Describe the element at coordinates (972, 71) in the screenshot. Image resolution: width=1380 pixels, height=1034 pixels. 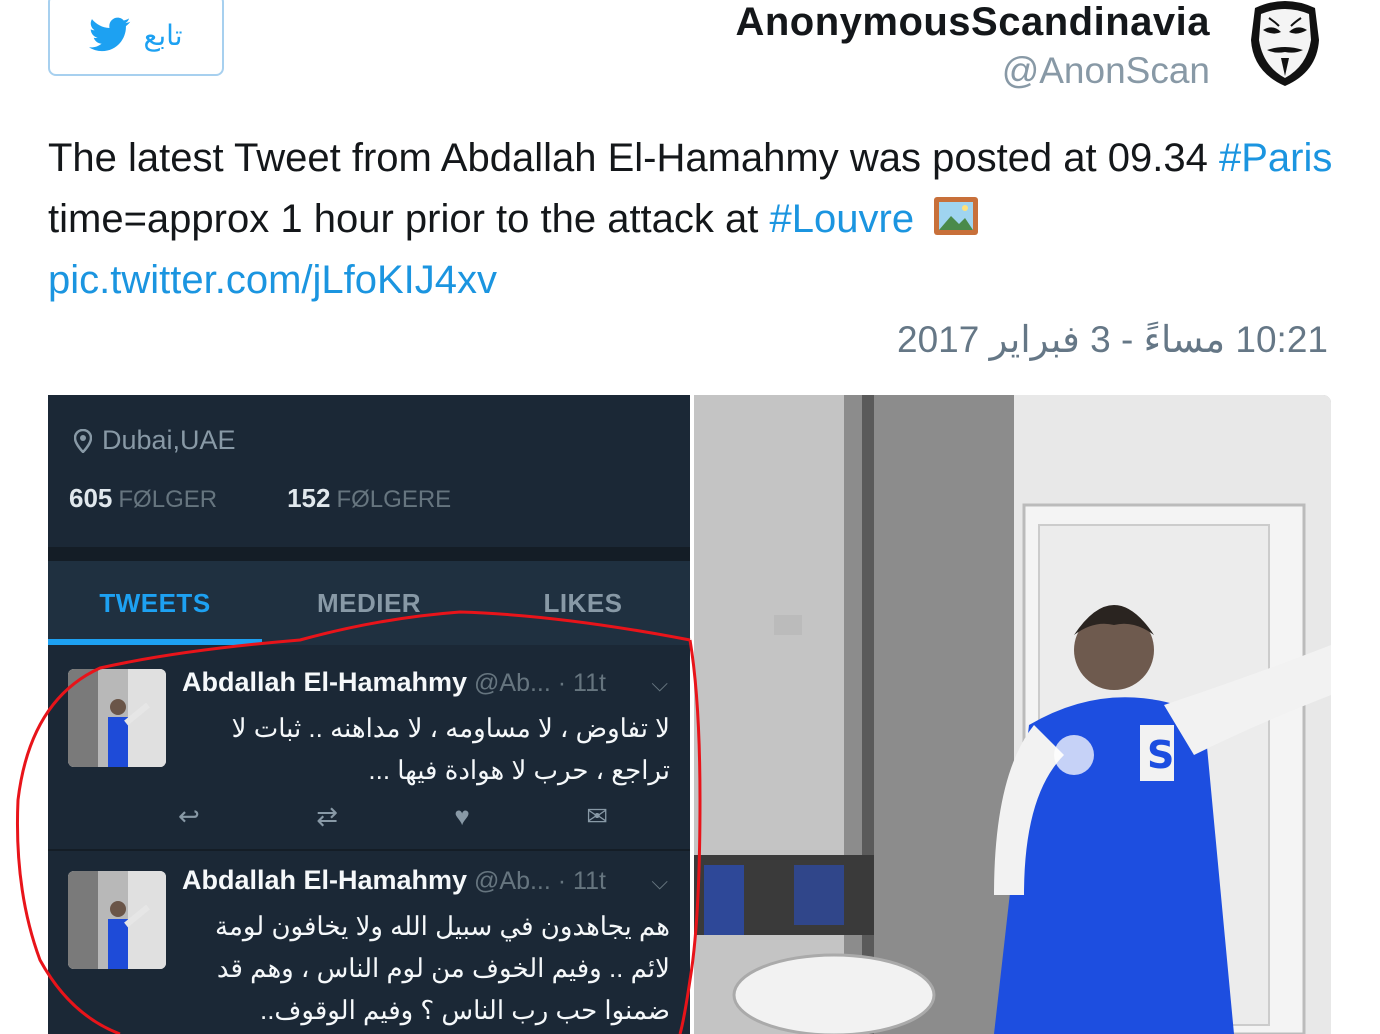
I see `author-handle: @AnonScan` at that location.